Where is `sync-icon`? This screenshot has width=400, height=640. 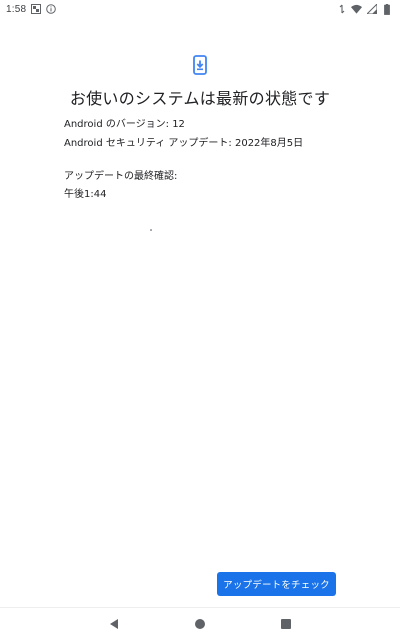
sync-icon is located at coordinates (341, 9).